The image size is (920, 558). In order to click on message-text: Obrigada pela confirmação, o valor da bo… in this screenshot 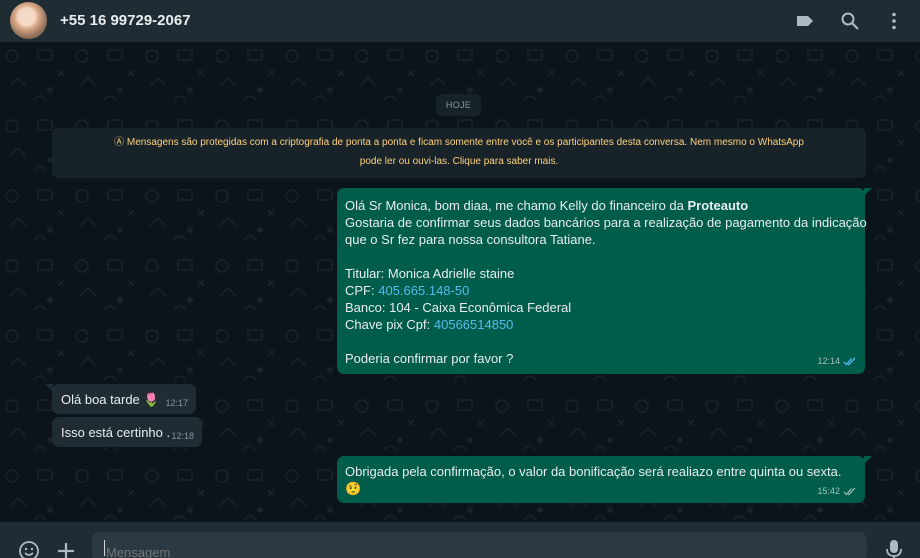, I will do `click(593, 471)`.